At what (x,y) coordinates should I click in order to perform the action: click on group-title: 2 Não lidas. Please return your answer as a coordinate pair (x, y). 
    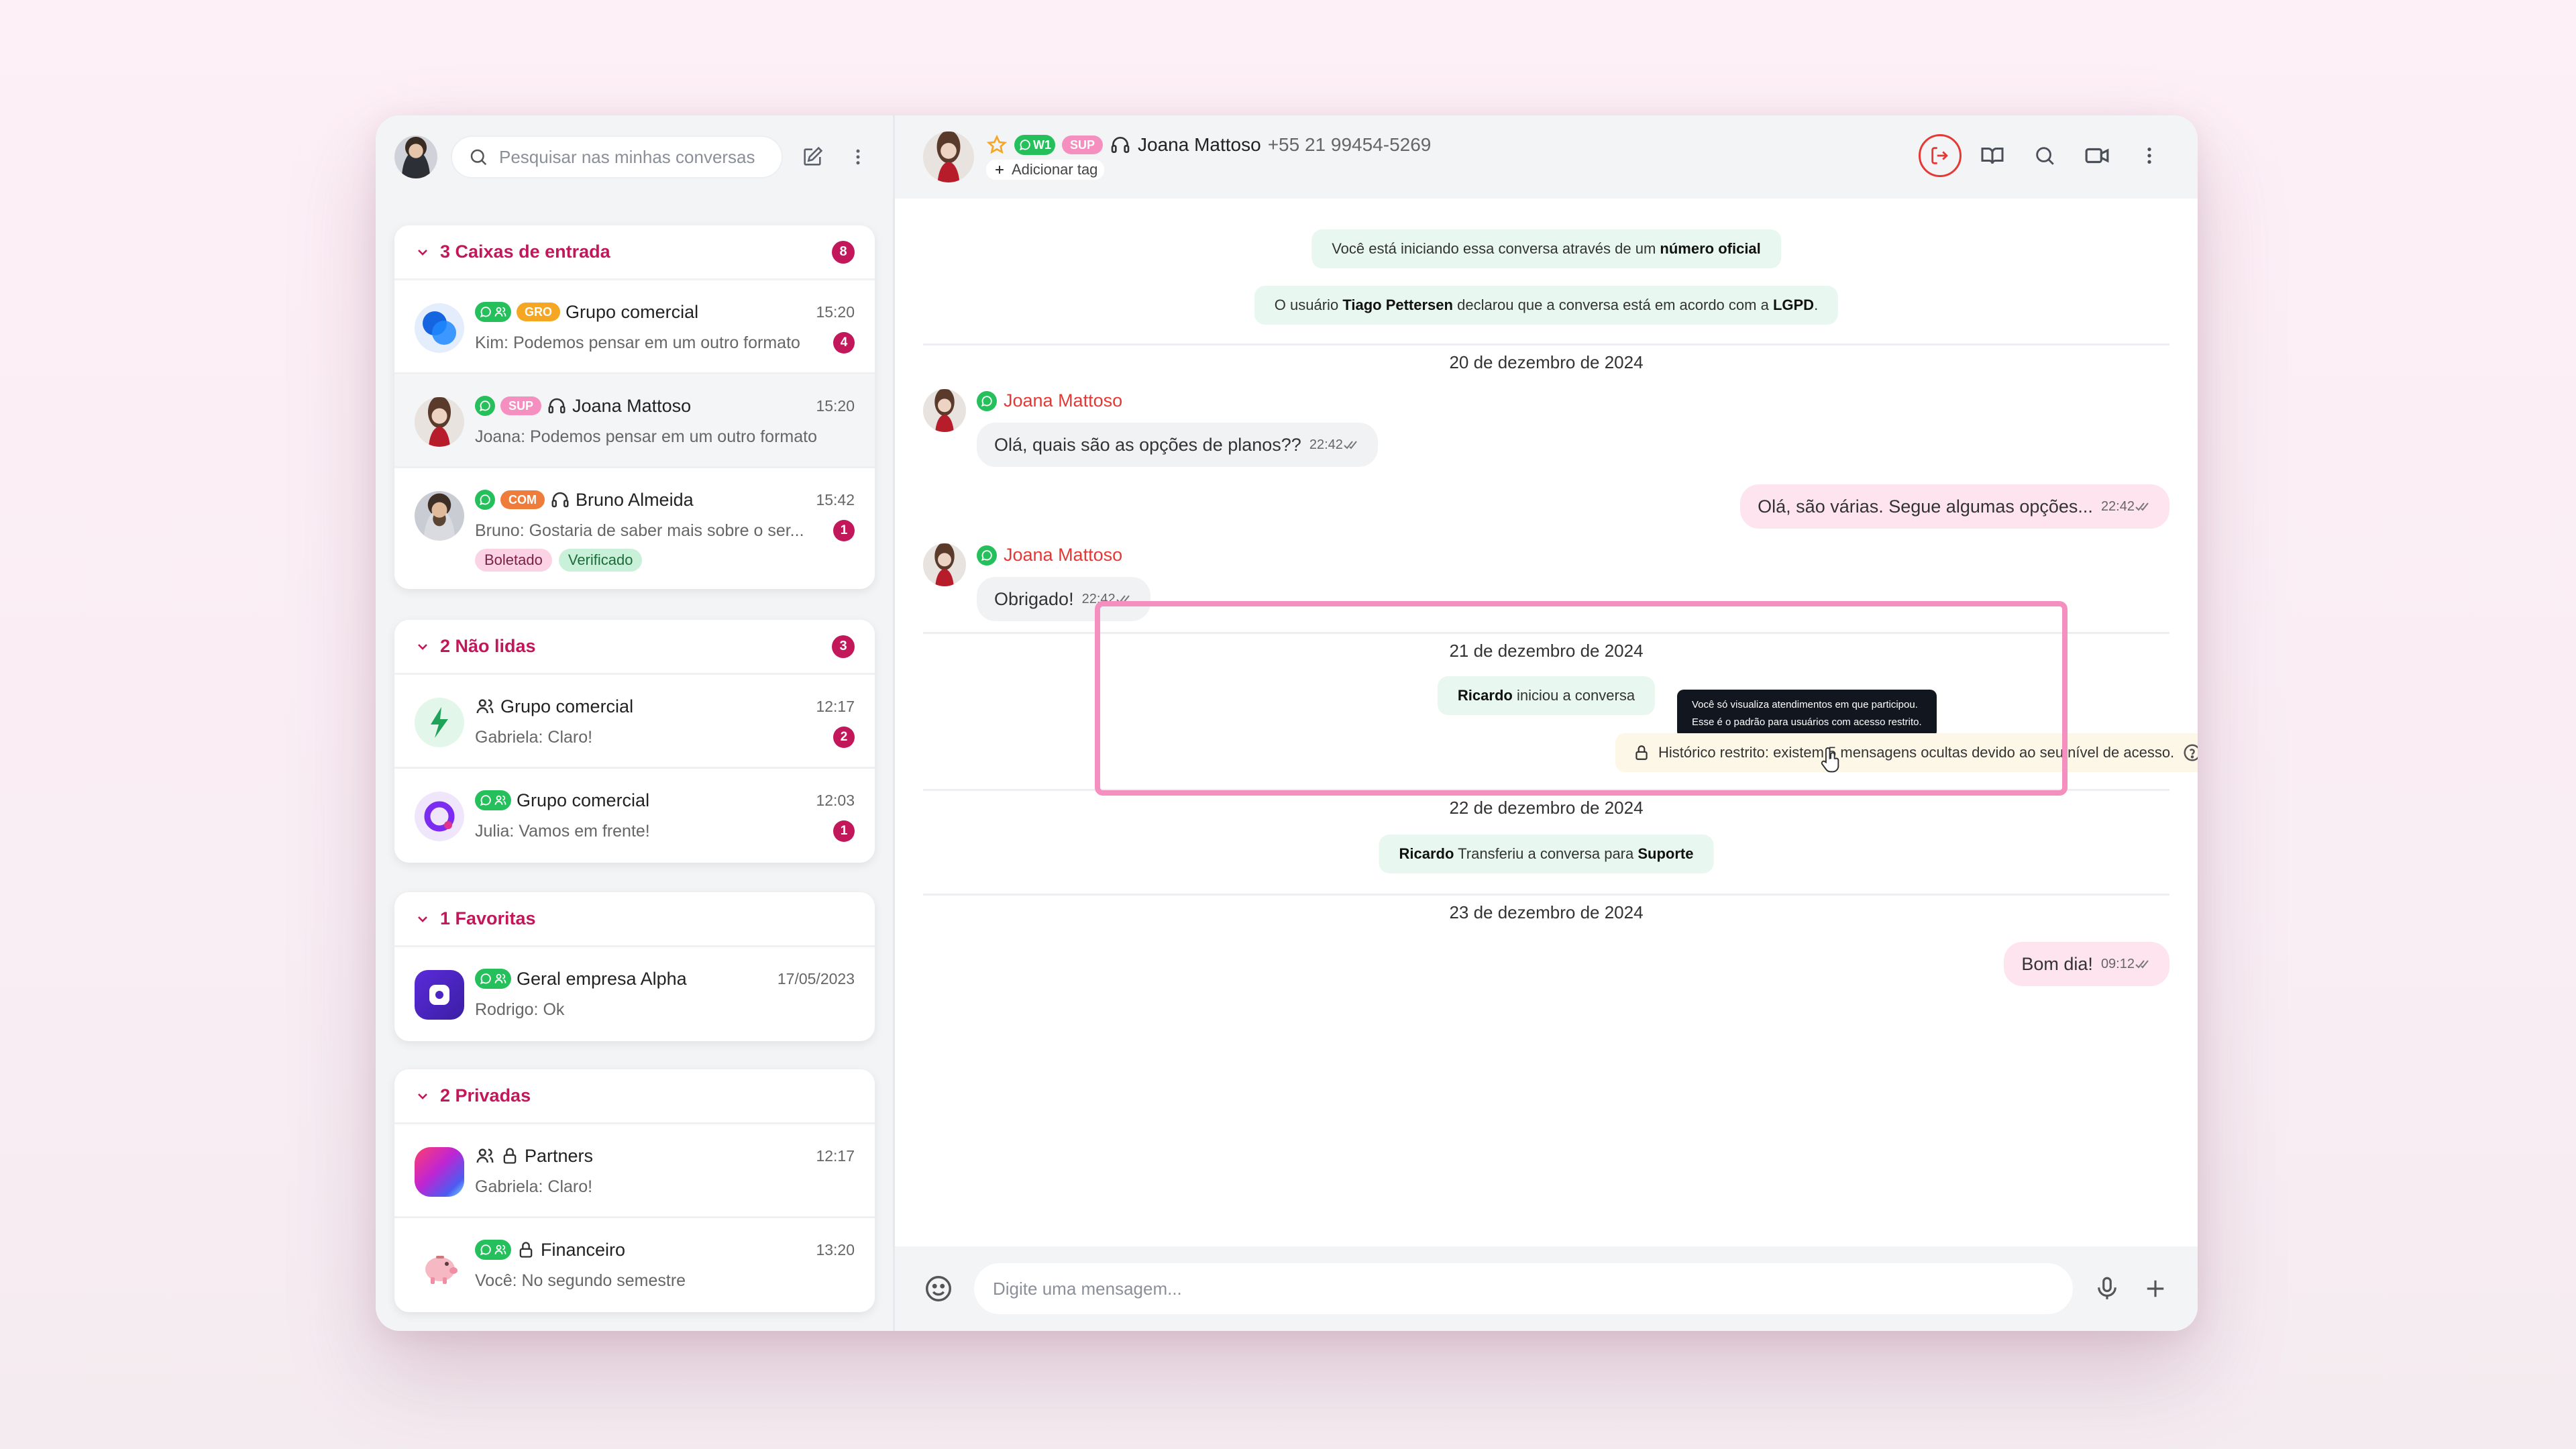
    Looking at the image, I should click on (488, 646).